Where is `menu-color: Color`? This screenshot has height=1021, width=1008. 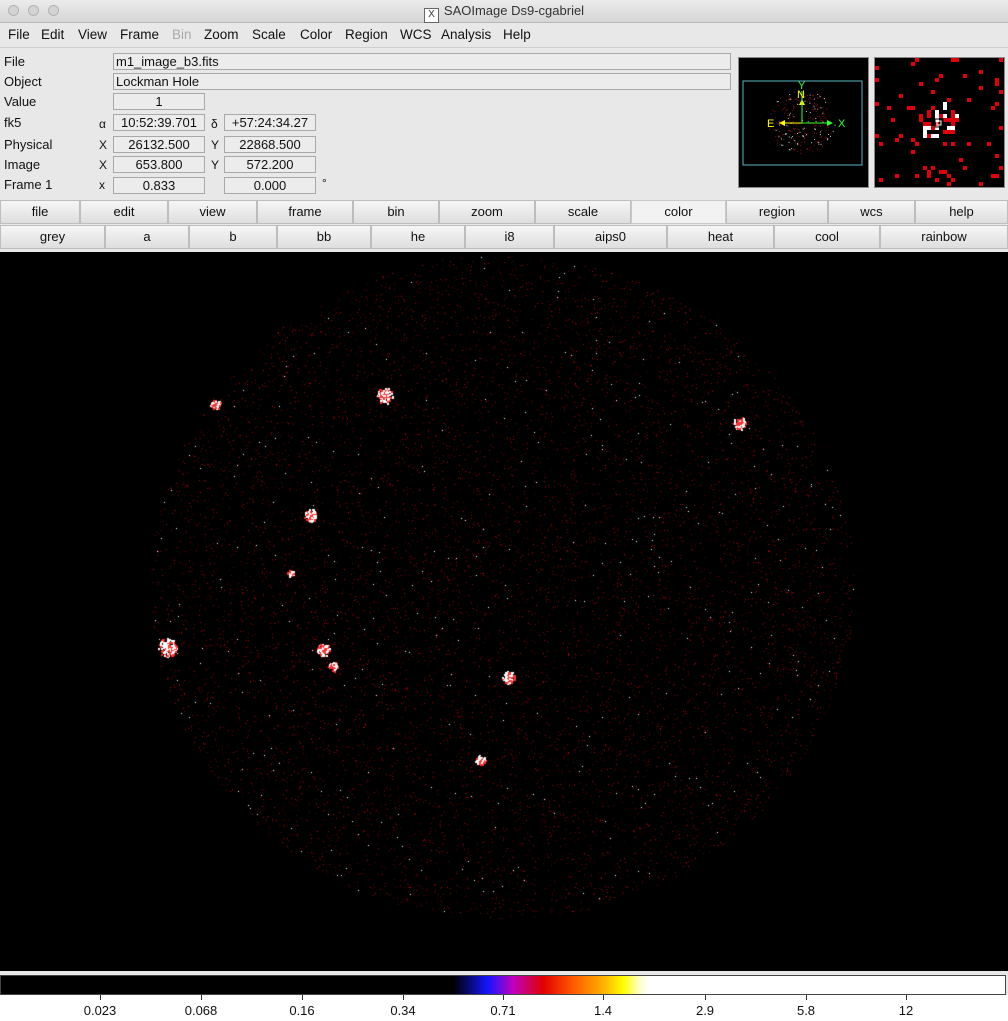 menu-color: Color is located at coordinates (316, 34).